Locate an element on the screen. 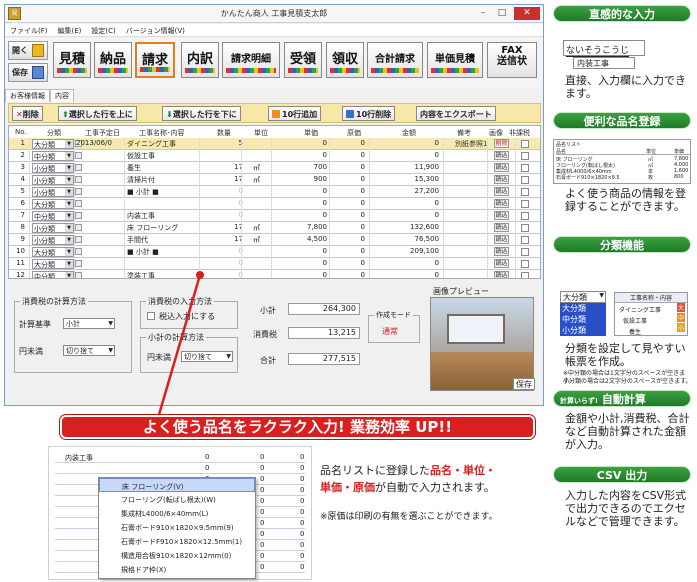 The image size is (697, 582). tab-receipt: 領収 is located at coordinates (345, 60).